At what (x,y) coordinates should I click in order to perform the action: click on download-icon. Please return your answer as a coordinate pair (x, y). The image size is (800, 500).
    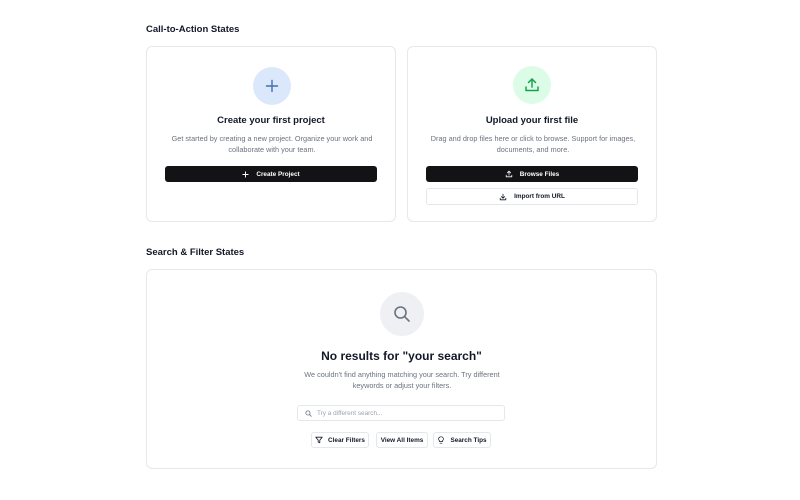
    Looking at the image, I should click on (503, 197).